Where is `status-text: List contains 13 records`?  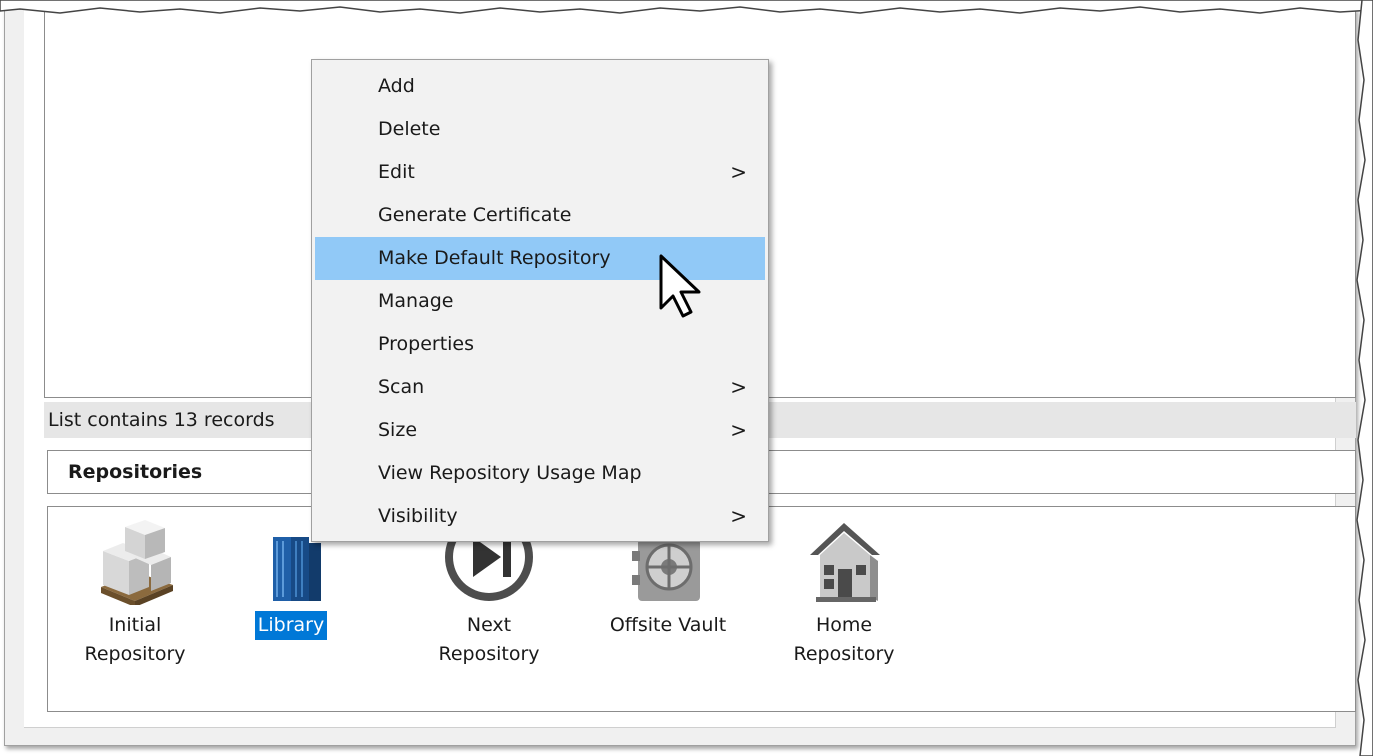
status-text: List contains 13 records is located at coordinates (161, 420).